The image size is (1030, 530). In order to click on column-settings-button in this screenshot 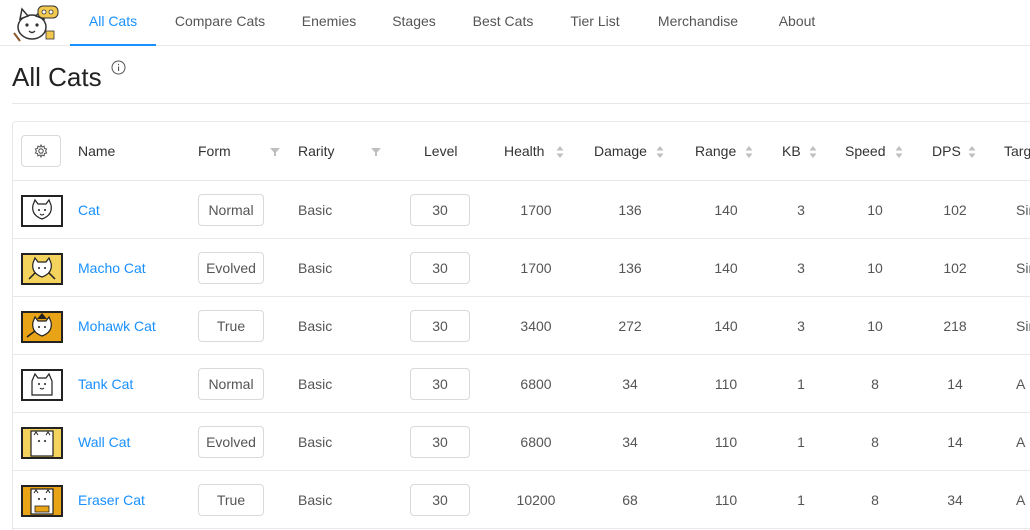, I will do `click(41, 151)`.